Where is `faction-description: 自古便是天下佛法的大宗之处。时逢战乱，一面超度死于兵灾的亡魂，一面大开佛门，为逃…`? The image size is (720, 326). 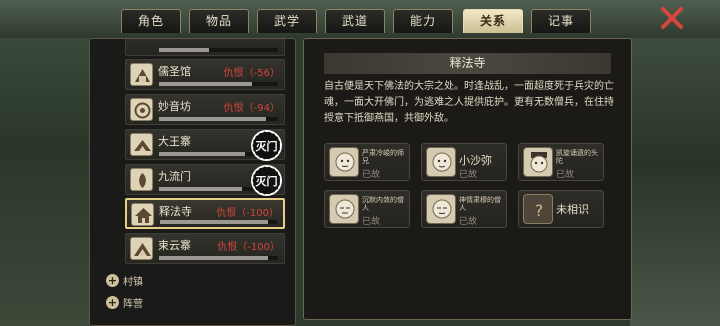
faction-description: 自古便是天下佛法的大宗之处。时逢战乱，一面超度死于兵灾的亡魂，一面大开佛门，为逃… is located at coordinates (469, 102).